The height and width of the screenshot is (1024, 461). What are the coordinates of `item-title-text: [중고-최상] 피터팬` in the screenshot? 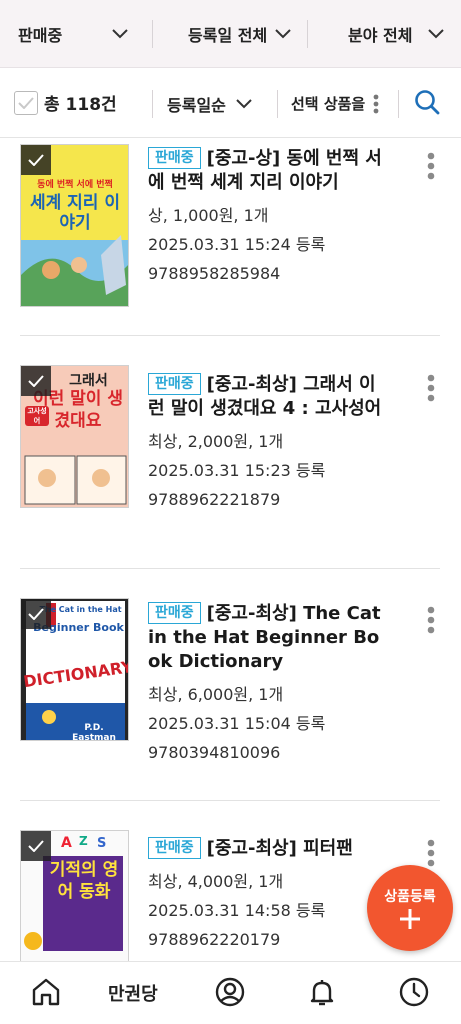 It's located at (279, 848).